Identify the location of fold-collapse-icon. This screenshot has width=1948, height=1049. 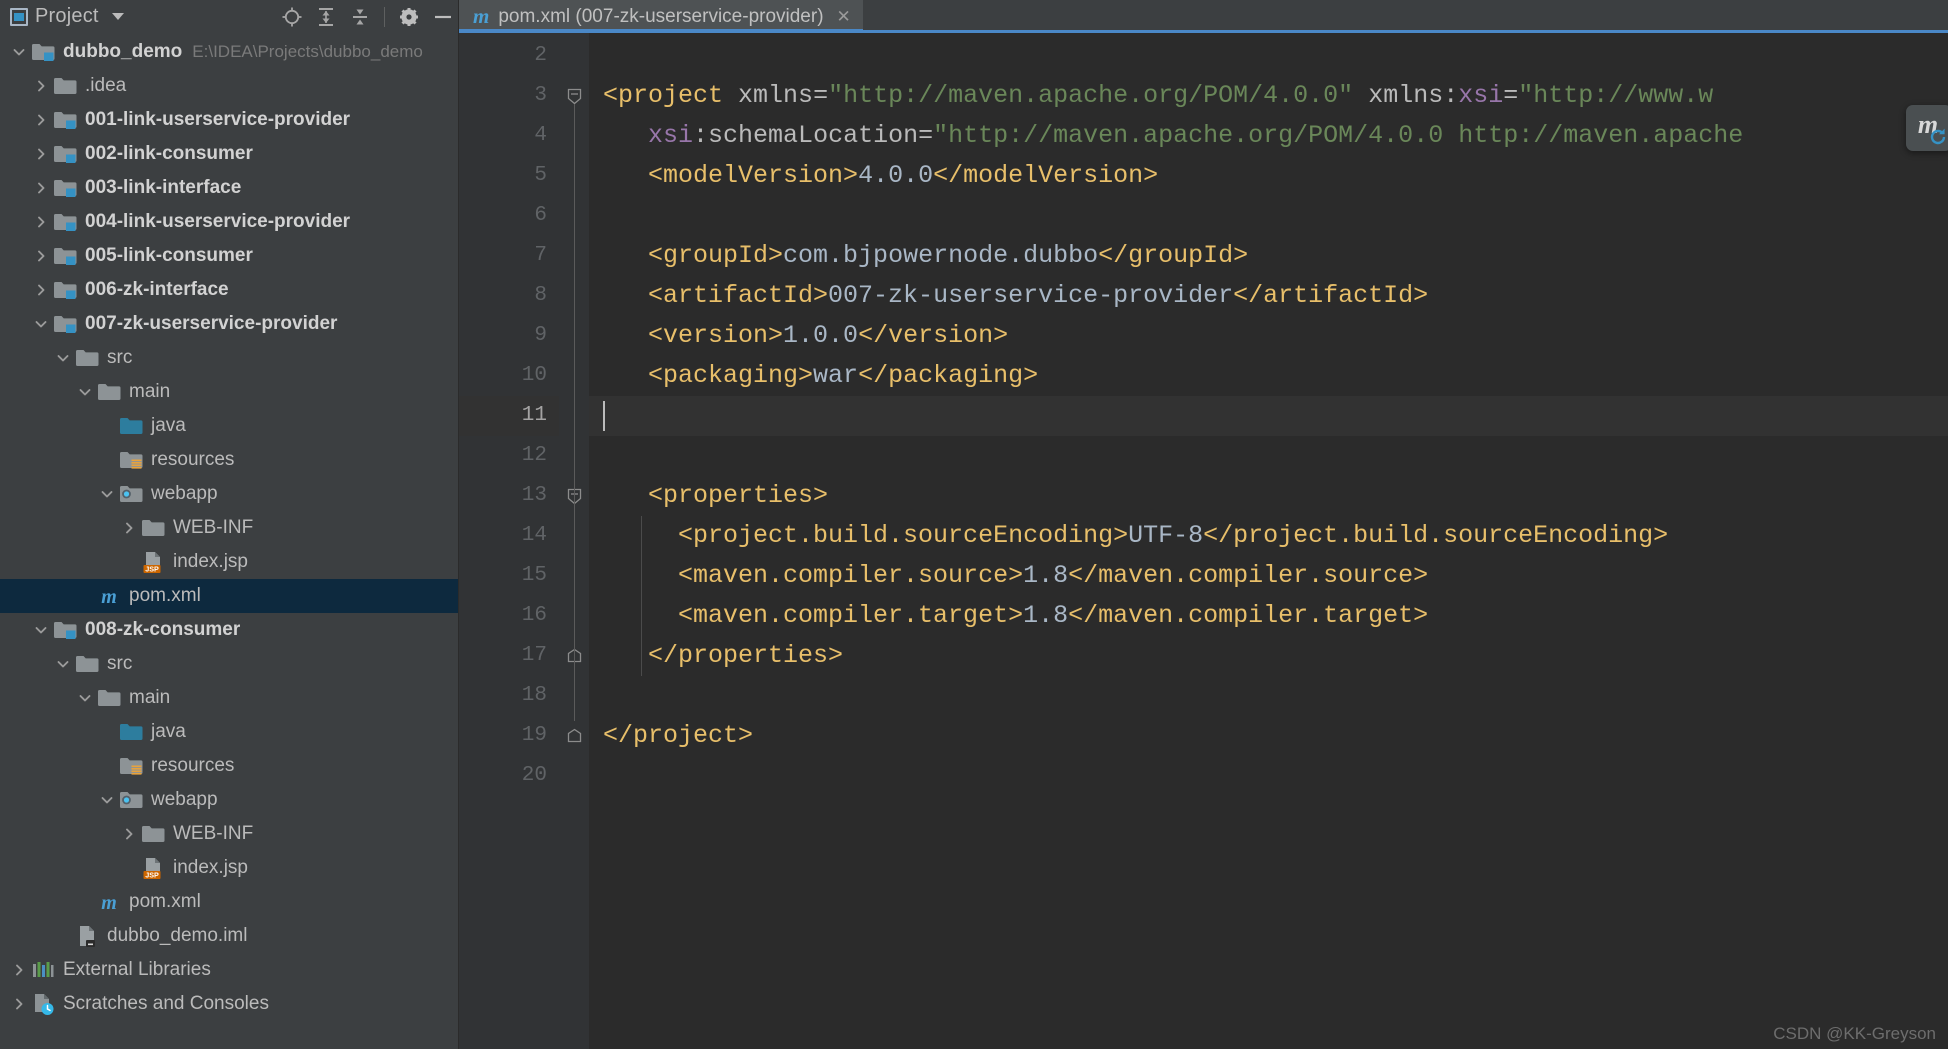
(574, 96).